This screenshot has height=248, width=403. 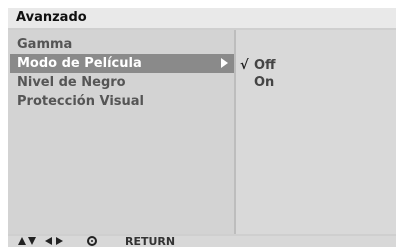 I want to click on check-icon: √, so click(x=244, y=65).